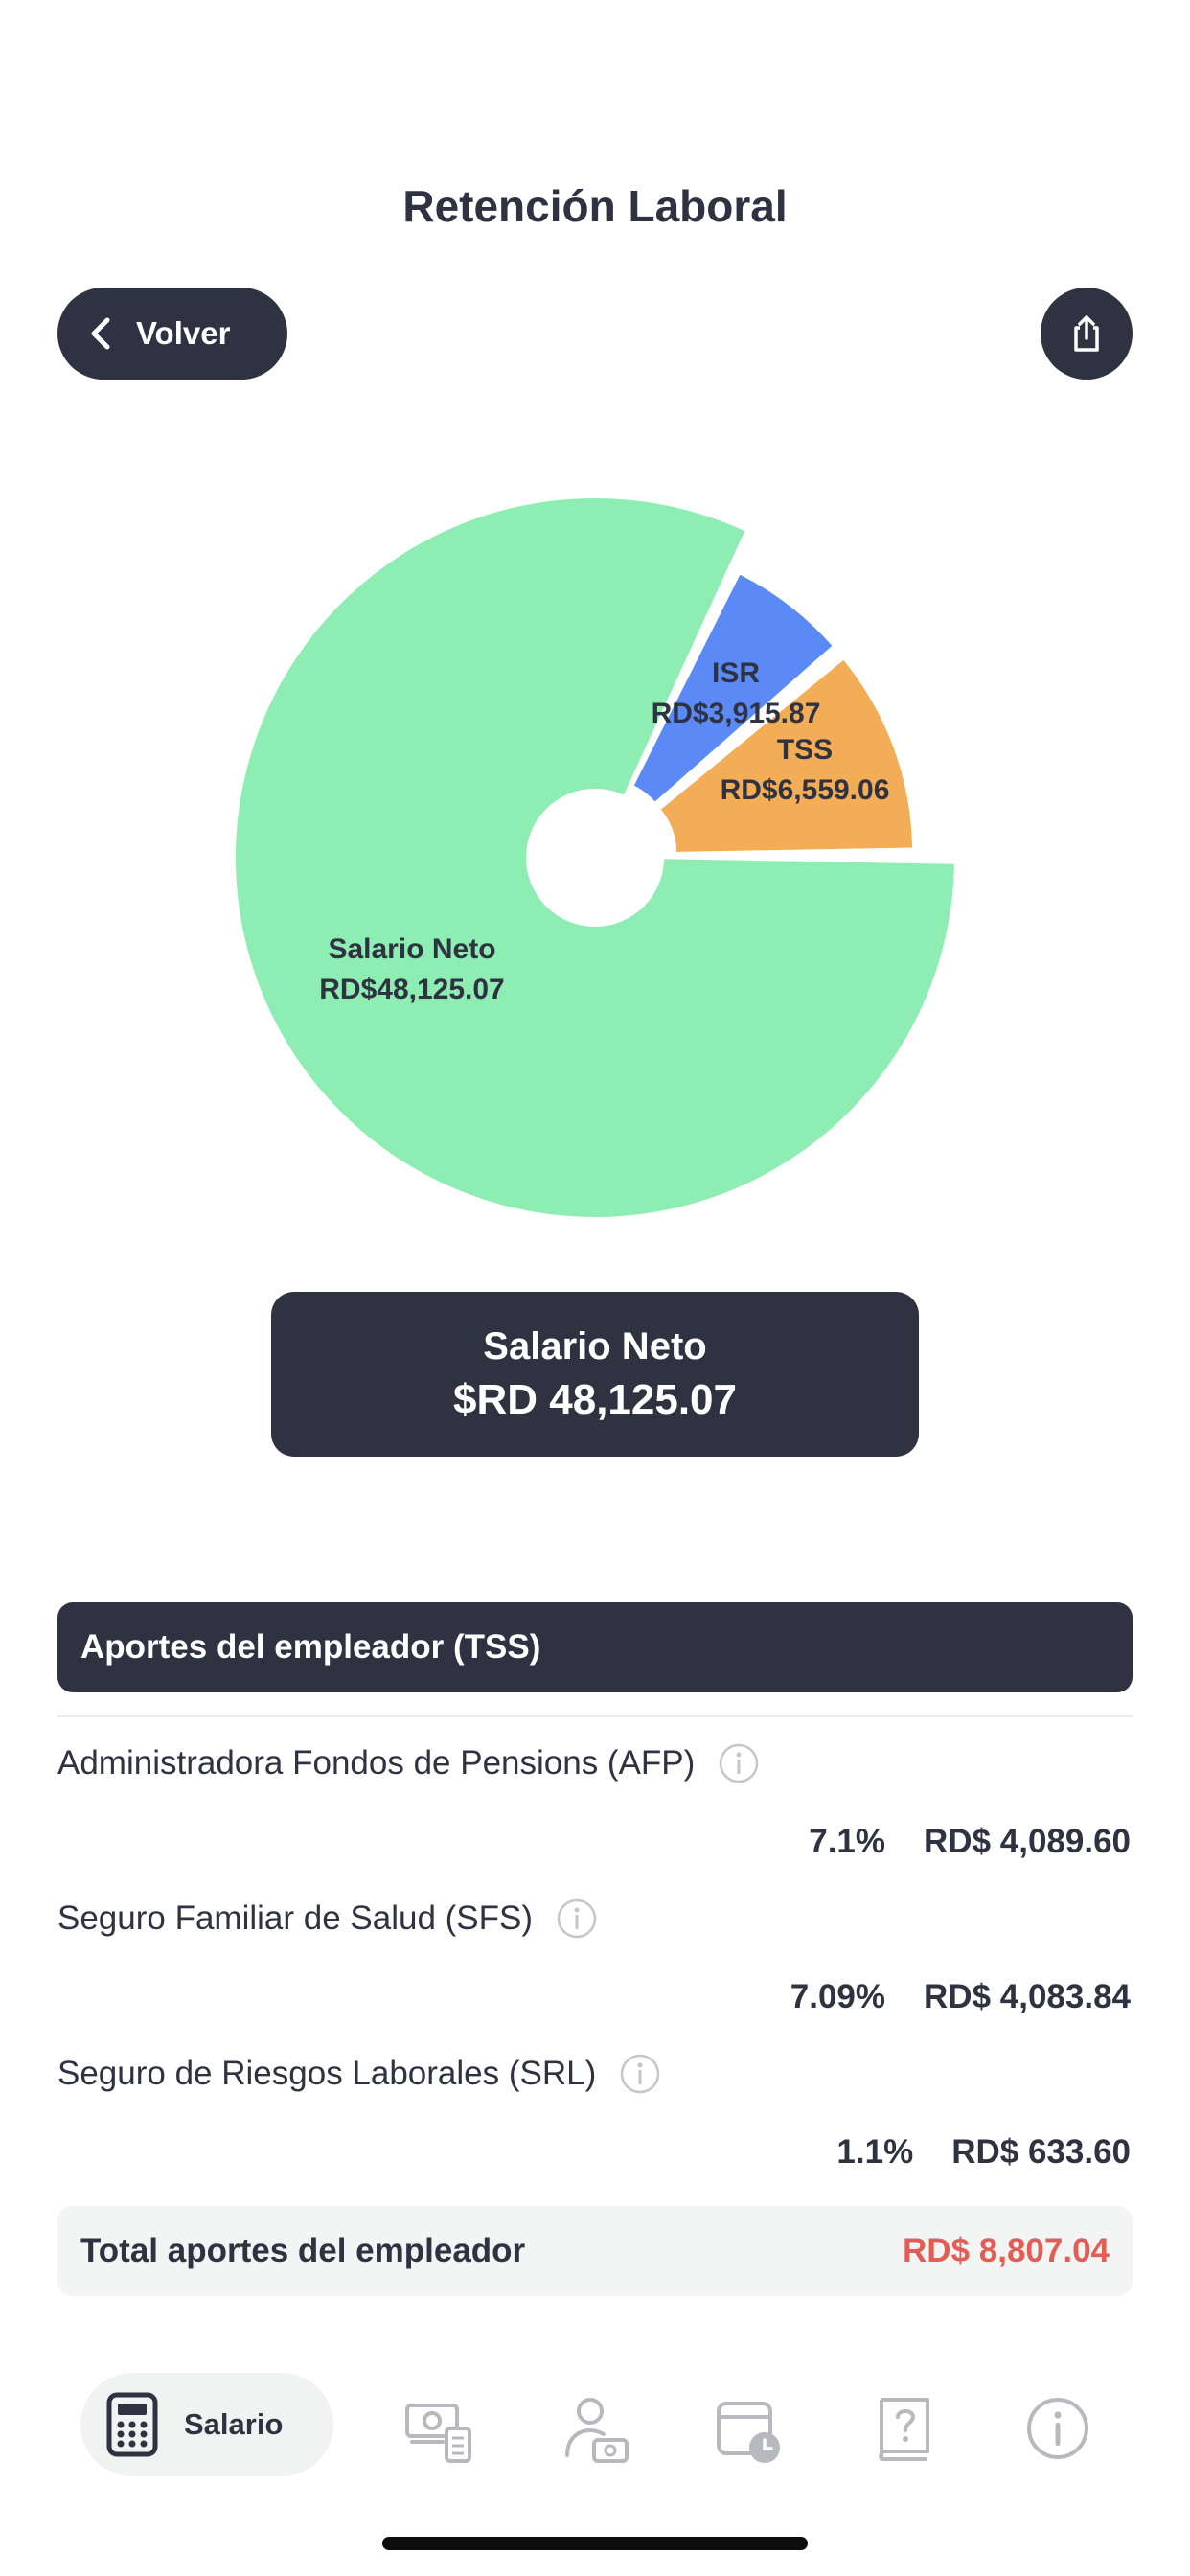 The width and height of the screenshot is (1190, 2576). What do you see at coordinates (736, 713) in the screenshot?
I see `pie-value-isr: RD$3,915.87` at bounding box center [736, 713].